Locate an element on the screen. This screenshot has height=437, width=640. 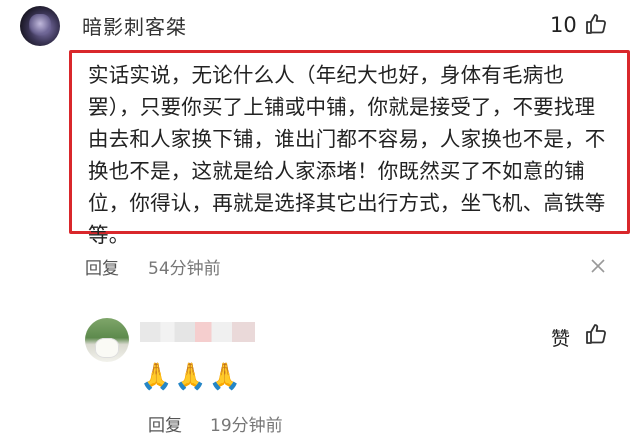
like-count: 10 is located at coordinates (563, 25).